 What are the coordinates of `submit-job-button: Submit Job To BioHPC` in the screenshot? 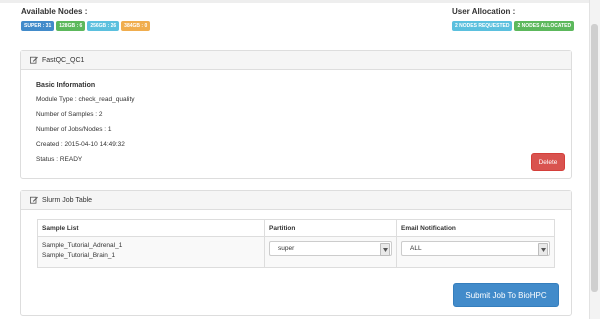 It's located at (506, 295).